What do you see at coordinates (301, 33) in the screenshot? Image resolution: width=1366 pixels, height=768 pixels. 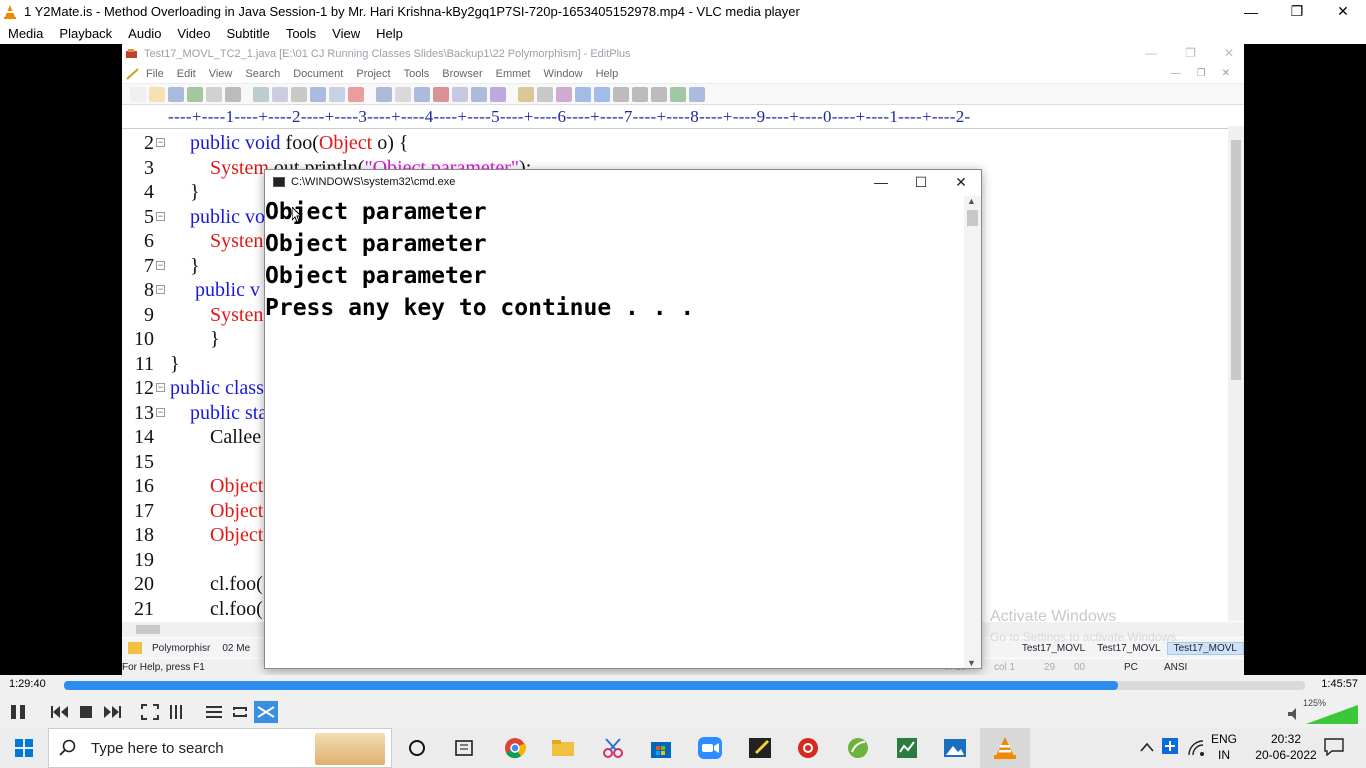 I see `vlc-menu-tools: Tools` at bounding box center [301, 33].